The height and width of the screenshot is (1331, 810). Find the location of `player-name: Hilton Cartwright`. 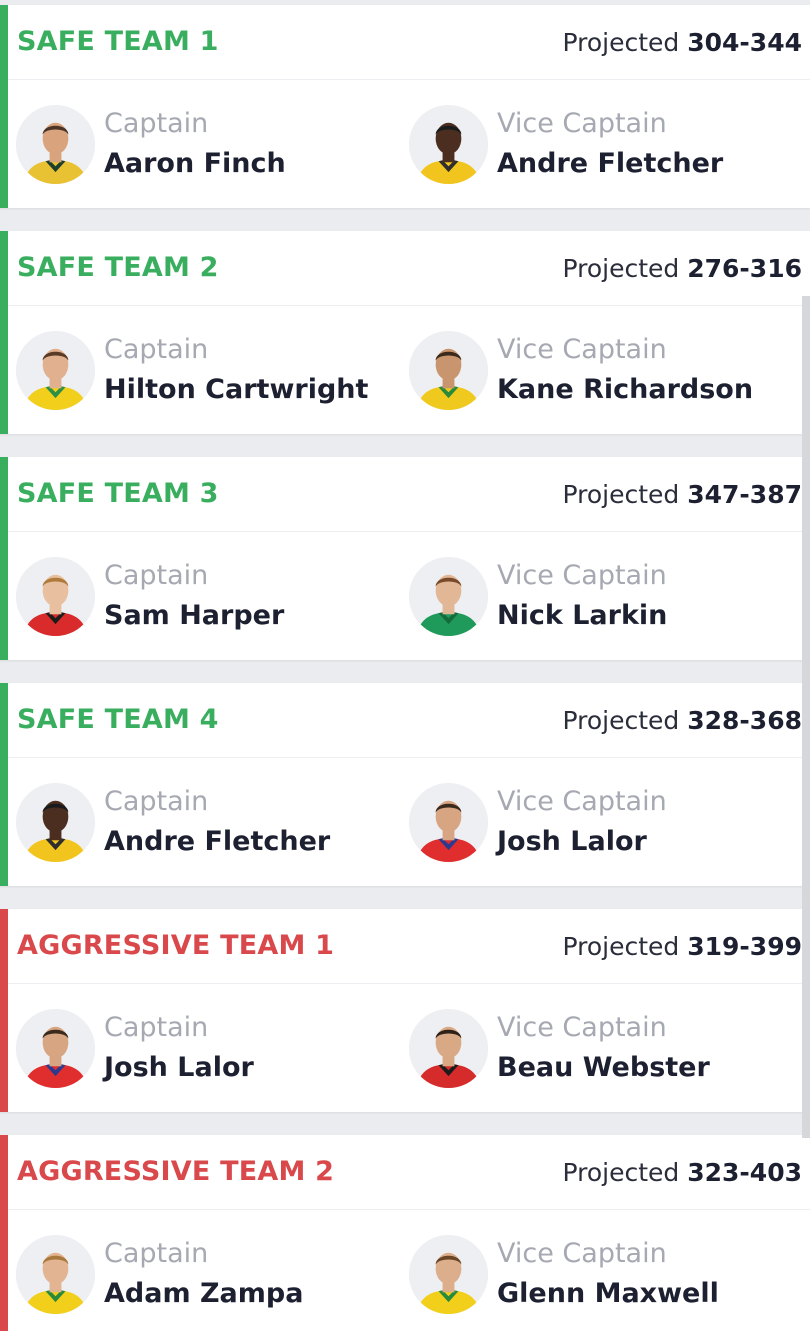

player-name: Hilton Cartwright is located at coordinates (236, 389).